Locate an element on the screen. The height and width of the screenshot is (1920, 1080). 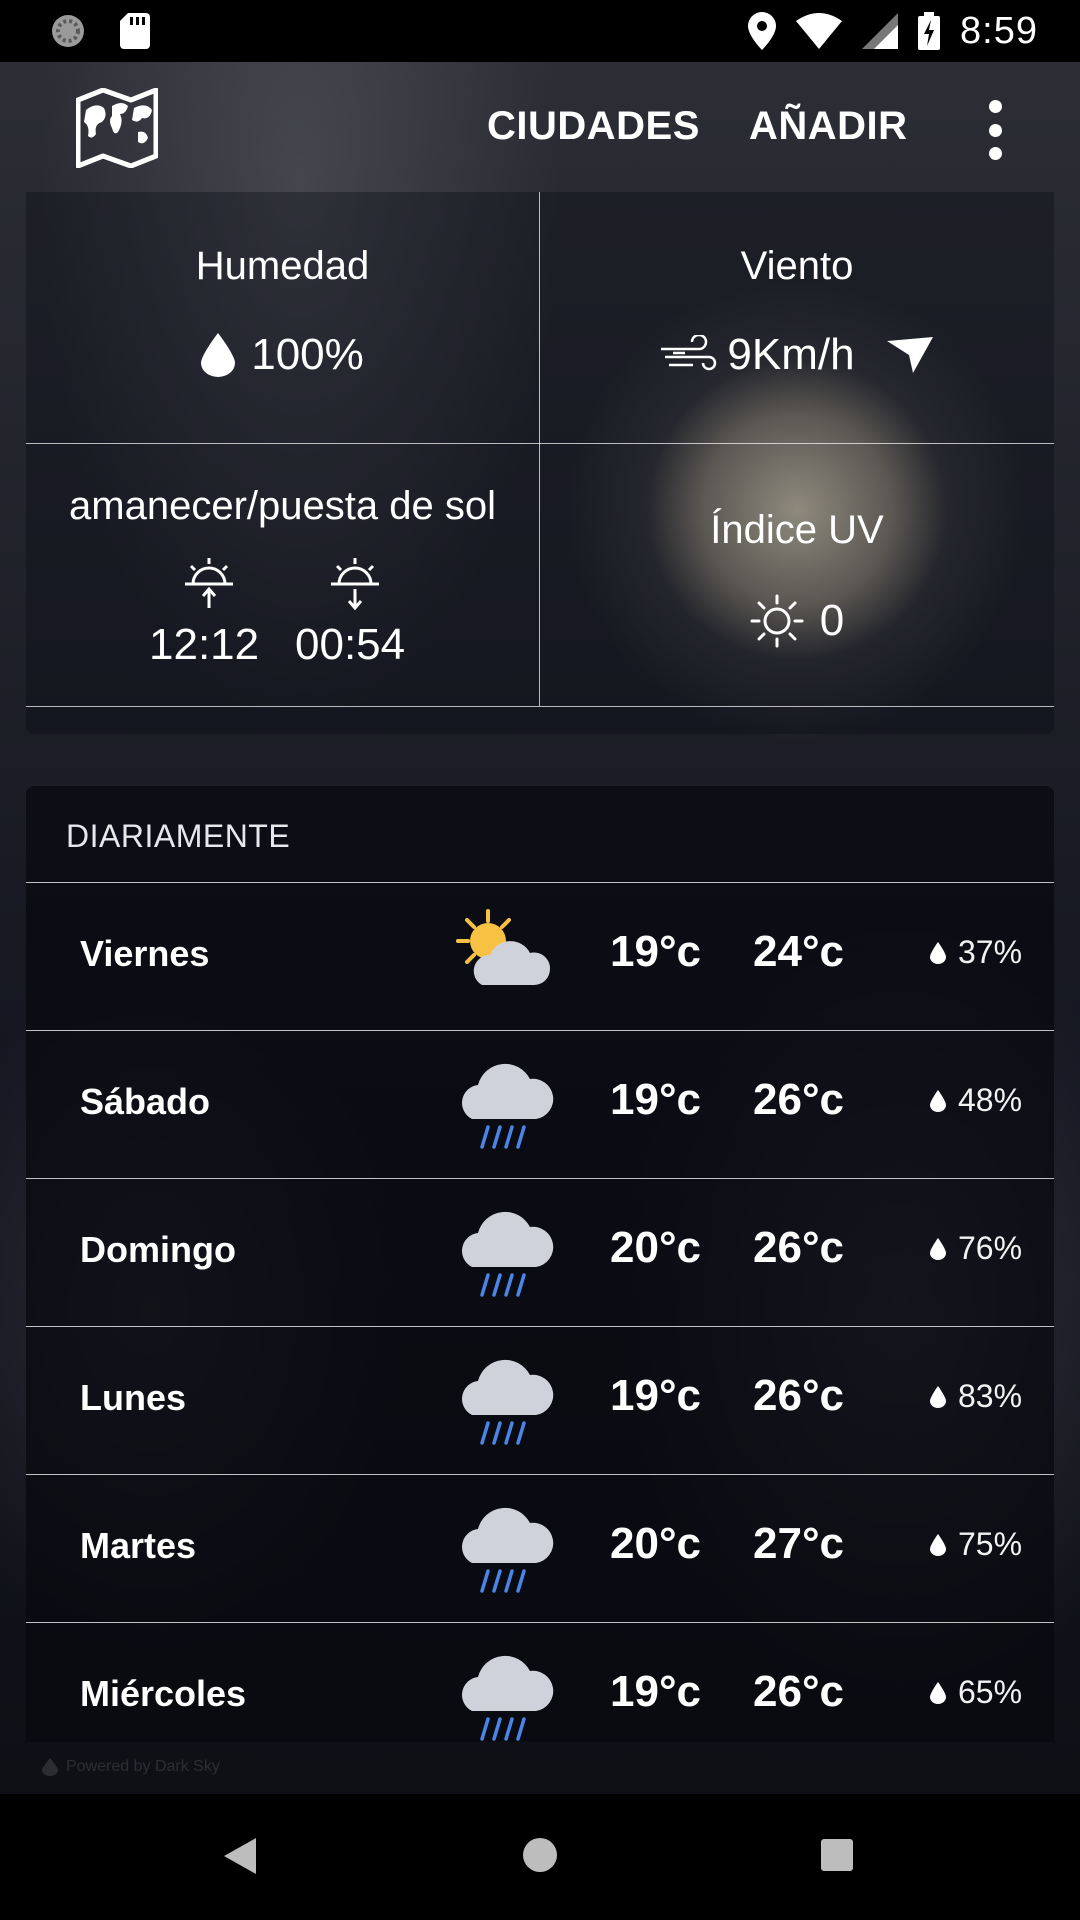
wind-title: Viento is located at coordinates (797, 266).